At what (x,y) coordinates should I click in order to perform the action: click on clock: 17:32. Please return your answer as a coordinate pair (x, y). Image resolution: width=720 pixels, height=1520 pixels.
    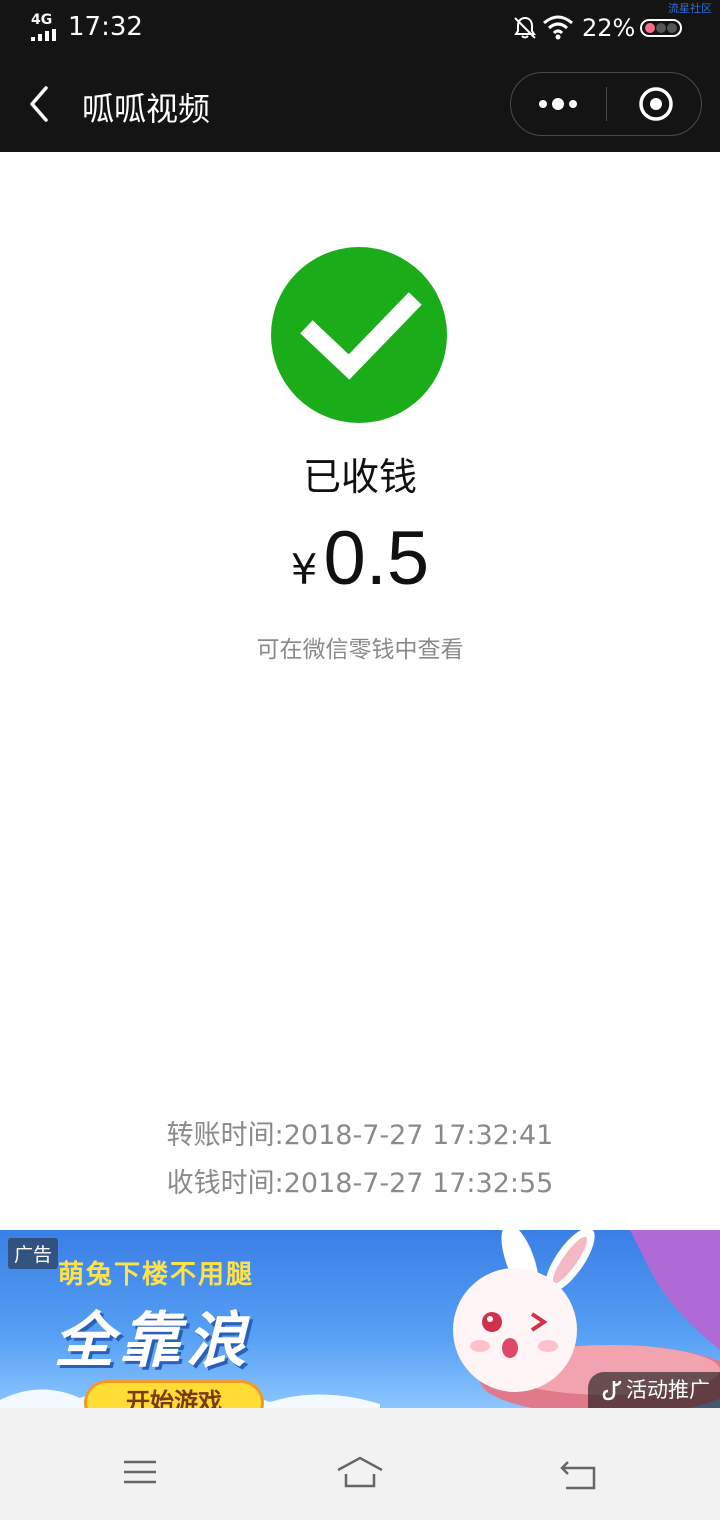
    Looking at the image, I should click on (105, 27).